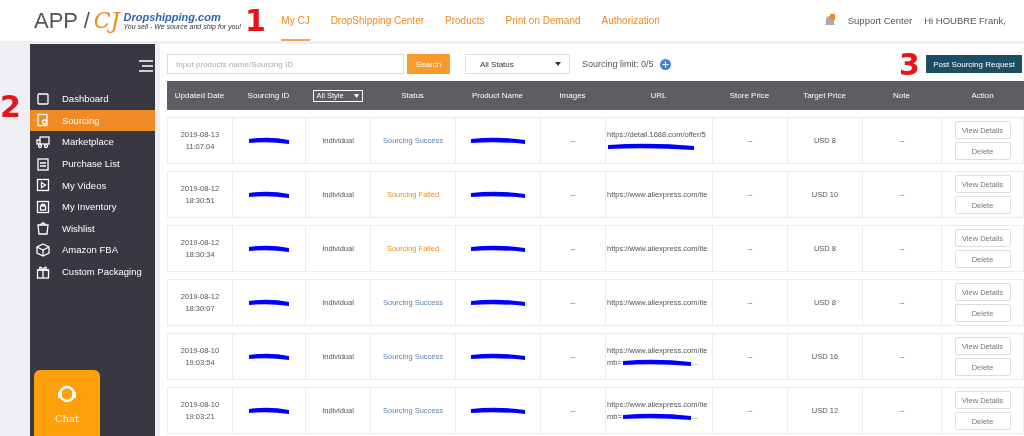  I want to click on video-icon, so click(43, 185).